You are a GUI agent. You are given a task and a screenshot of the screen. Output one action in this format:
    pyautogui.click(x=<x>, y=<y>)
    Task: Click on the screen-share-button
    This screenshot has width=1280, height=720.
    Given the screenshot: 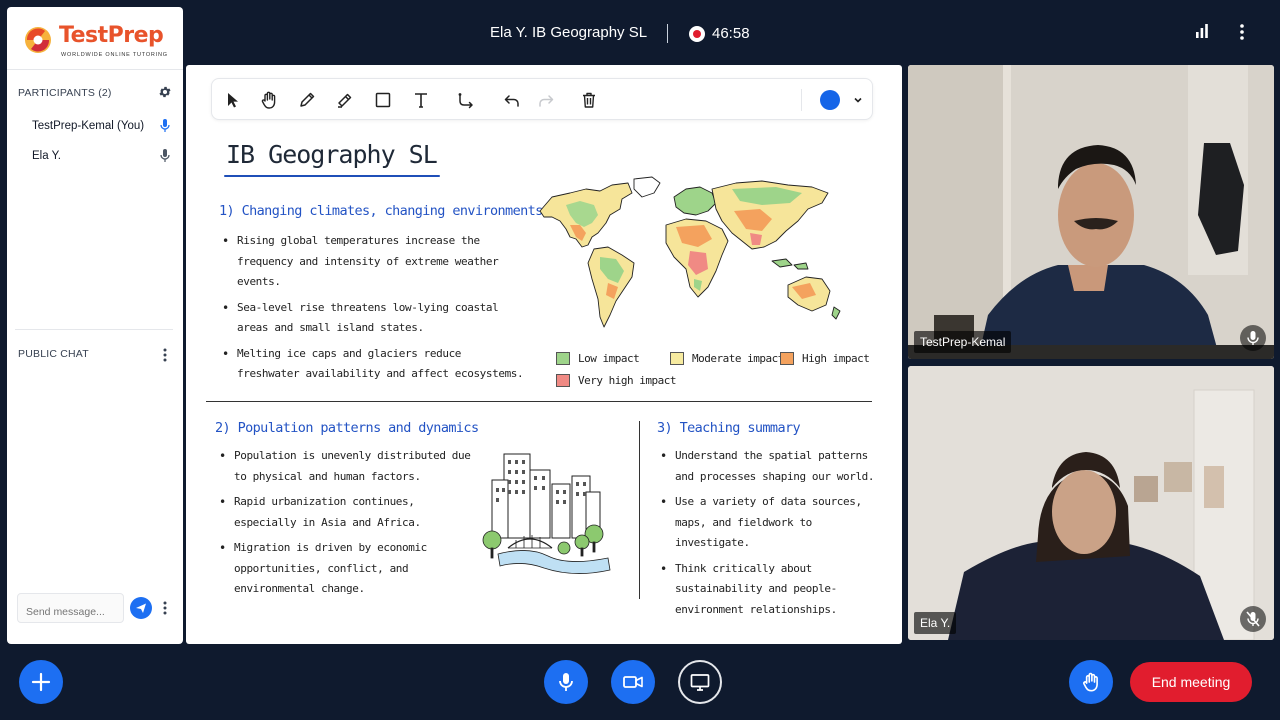 What is the action you would take?
    pyautogui.click(x=700, y=682)
    